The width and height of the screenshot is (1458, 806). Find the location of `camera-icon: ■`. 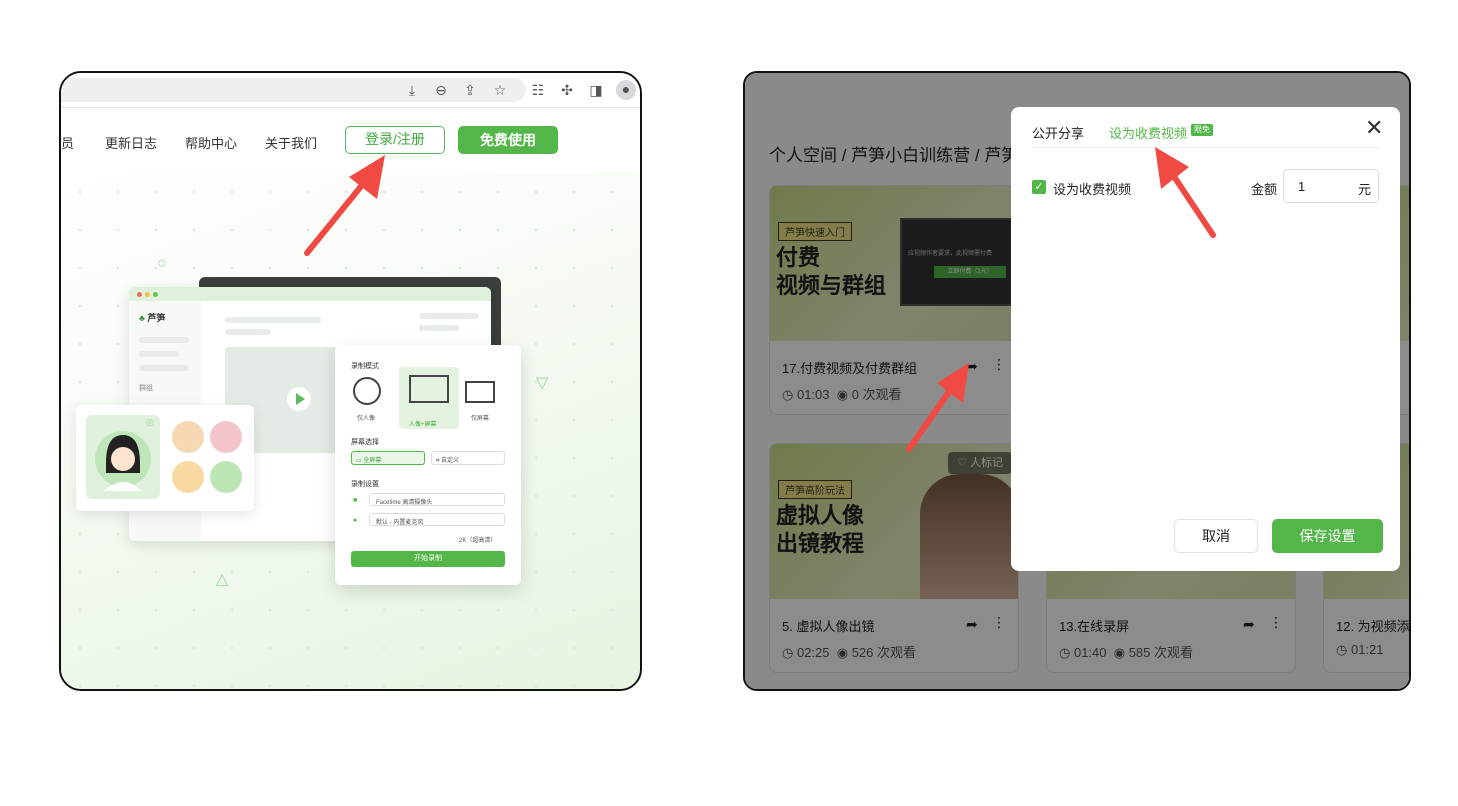

camera-icon: ■ is located at coordinates (355, 500).